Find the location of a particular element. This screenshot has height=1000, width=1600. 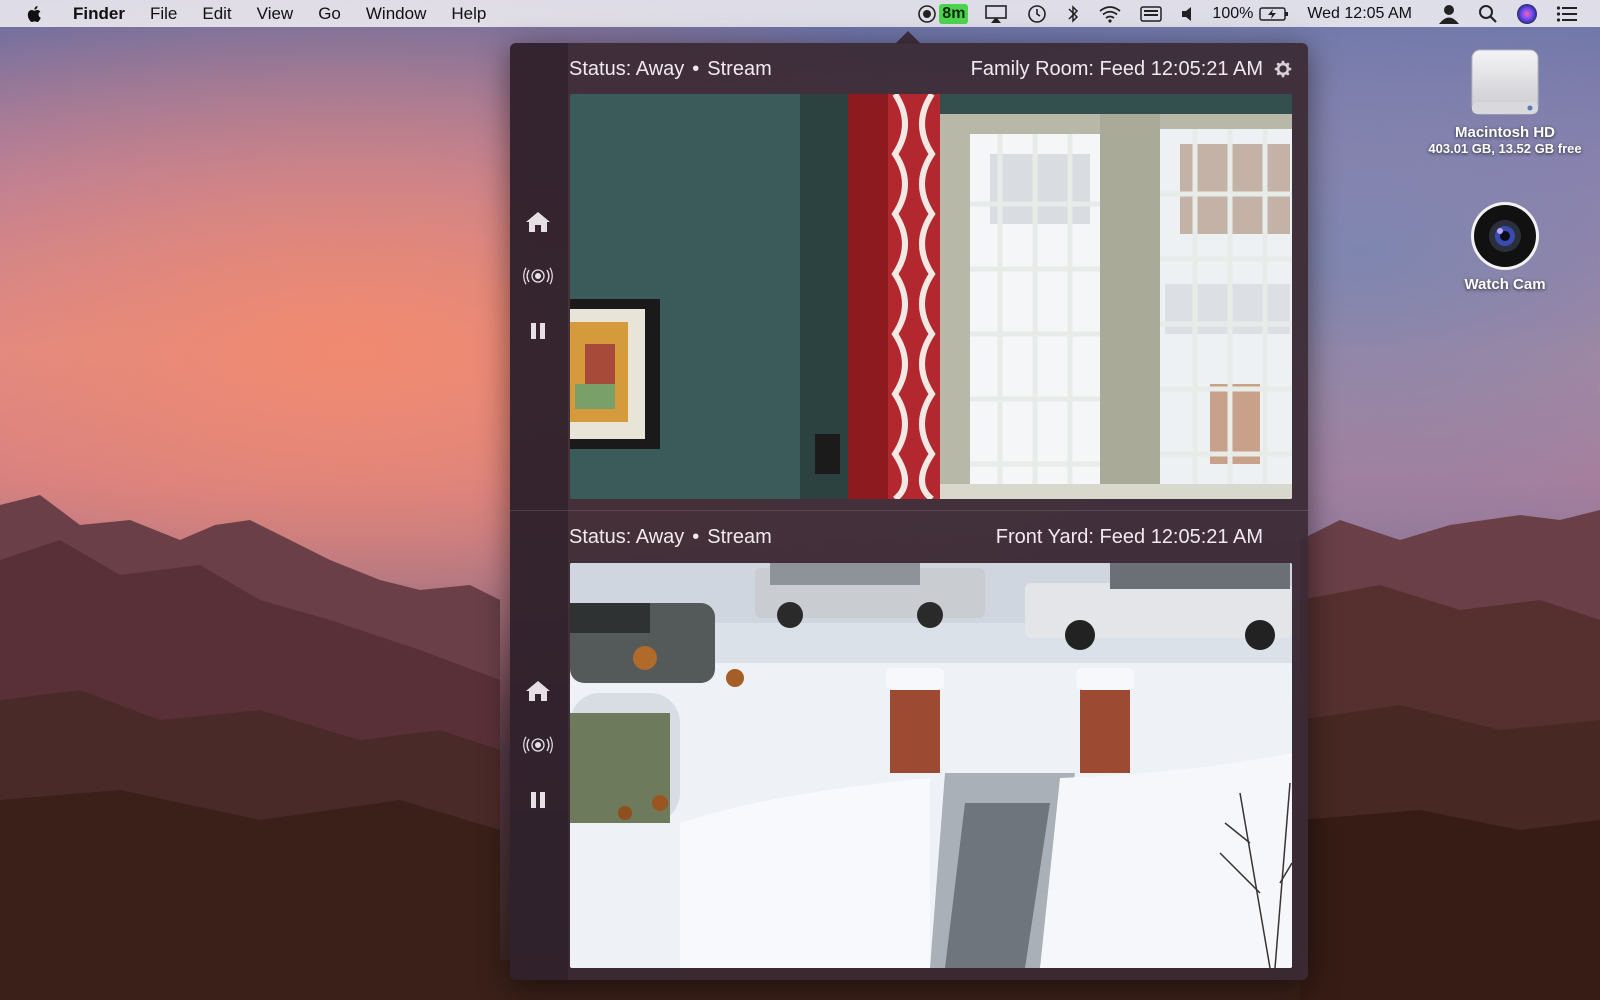

notification-center-icon is located at coordinates (1567, 13).